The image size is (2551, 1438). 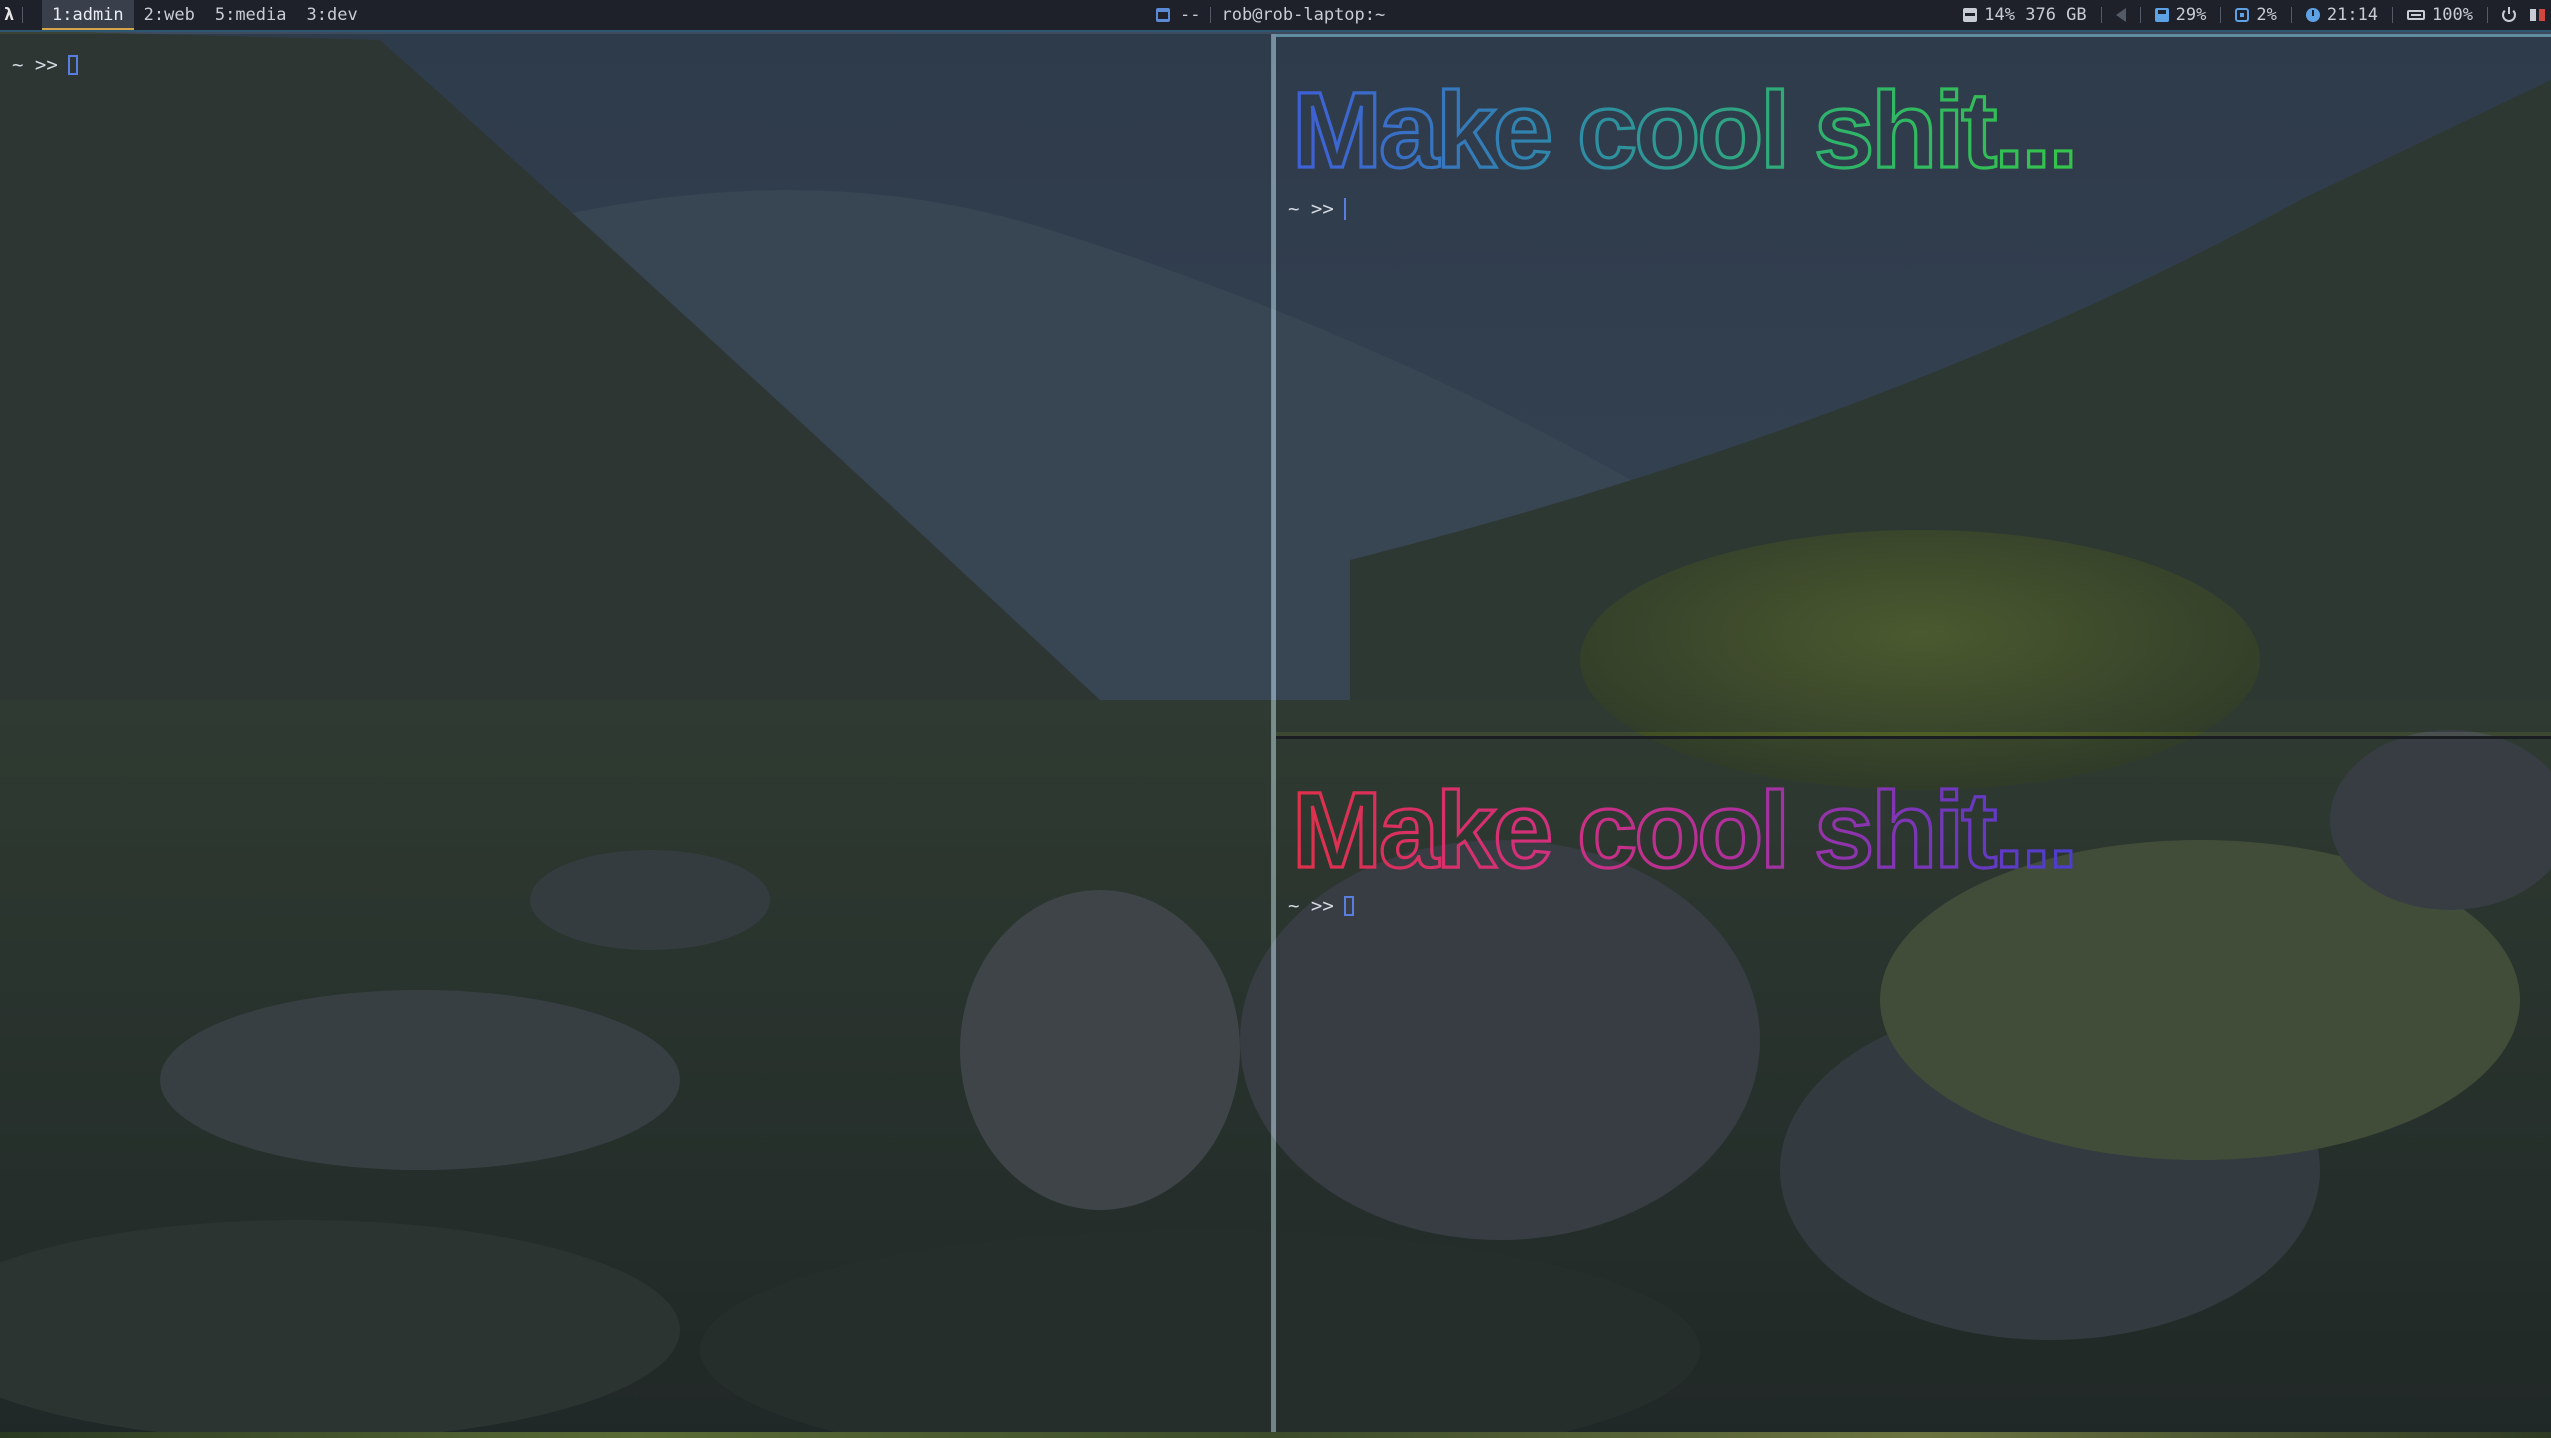 What do you see at coordinates (2509, 14) in the screenshot?
I see `power-icon` at bounding box center [2509, 14].